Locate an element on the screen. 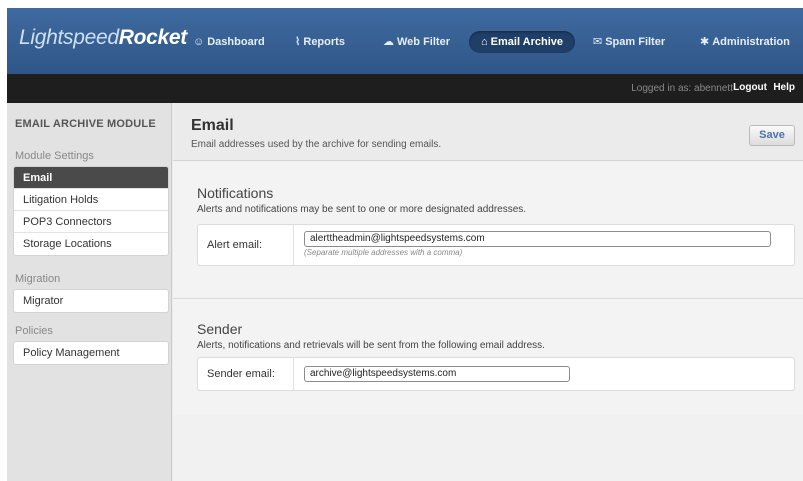 Image resolution: width=803 pixels, height=481 pixels. sender-email-label: Sender email: is located at coordinates (246, 374).